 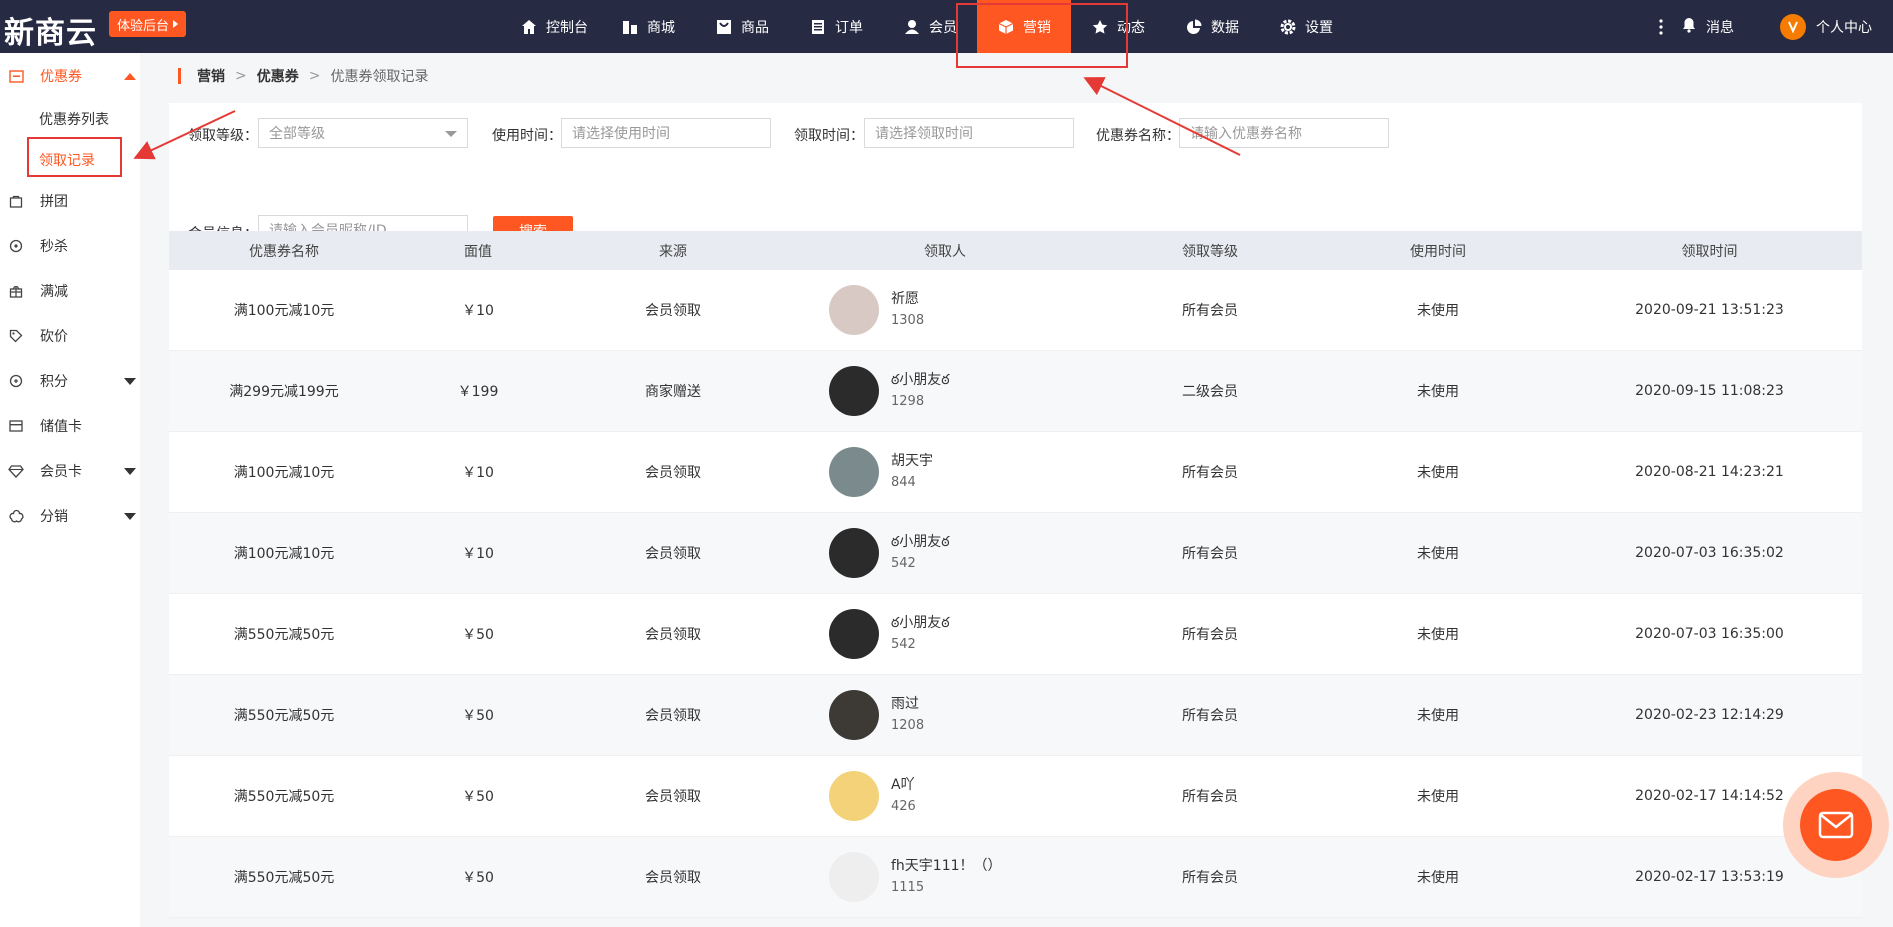 I want to click on floating-message-button, so click(x=1836, y=825).